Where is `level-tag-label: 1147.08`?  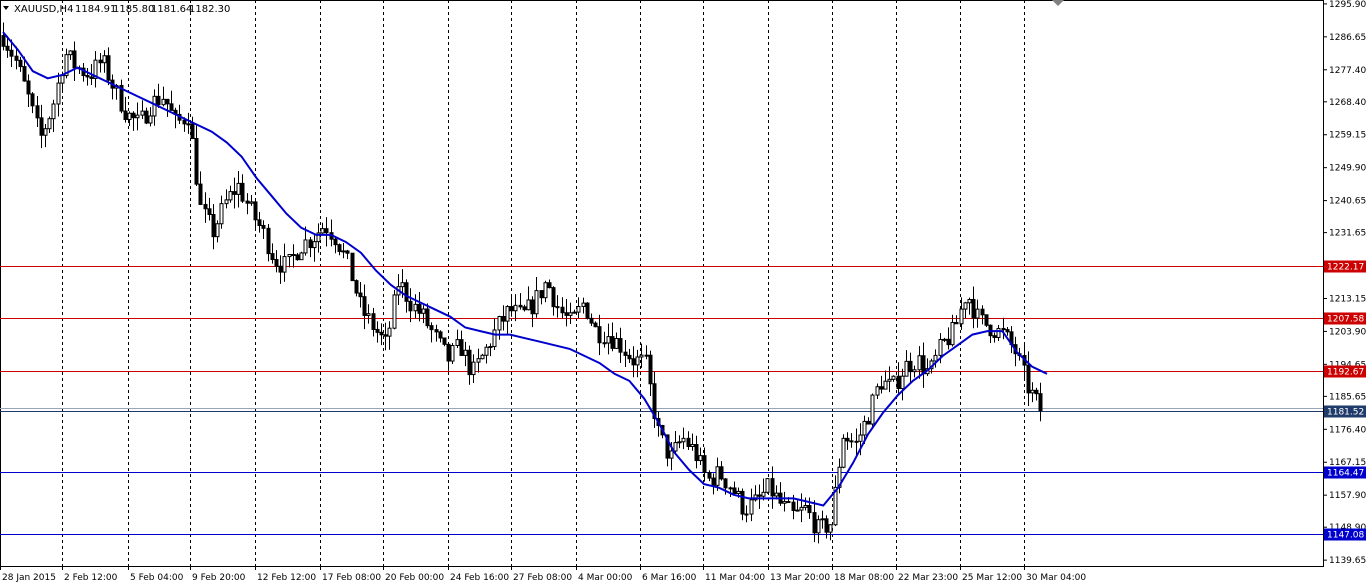
level-tag-label: 1147.08 is located at coordinates (1345, 536).